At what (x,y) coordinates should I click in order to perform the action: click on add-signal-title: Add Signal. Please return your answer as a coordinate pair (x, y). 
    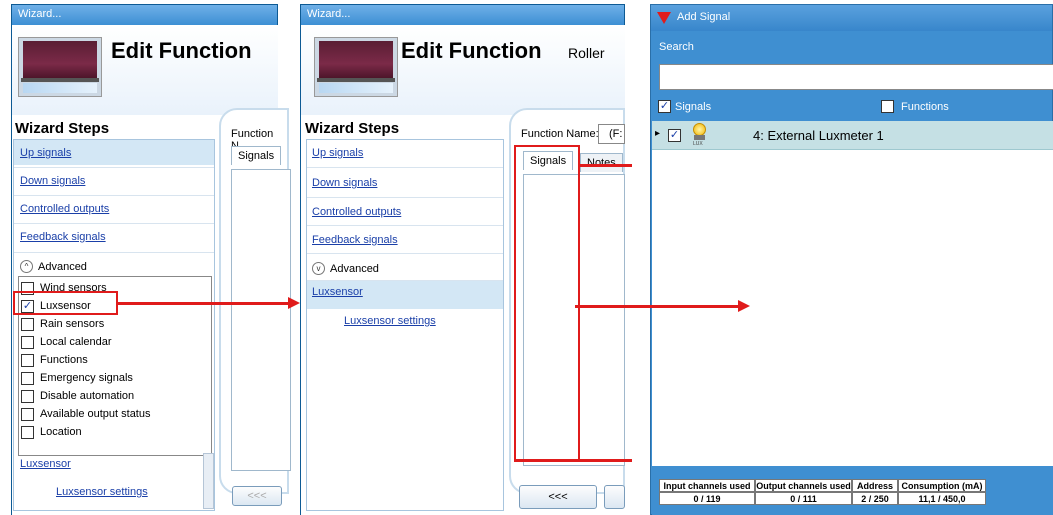
    Looking at the image, I should click on (704, 17).